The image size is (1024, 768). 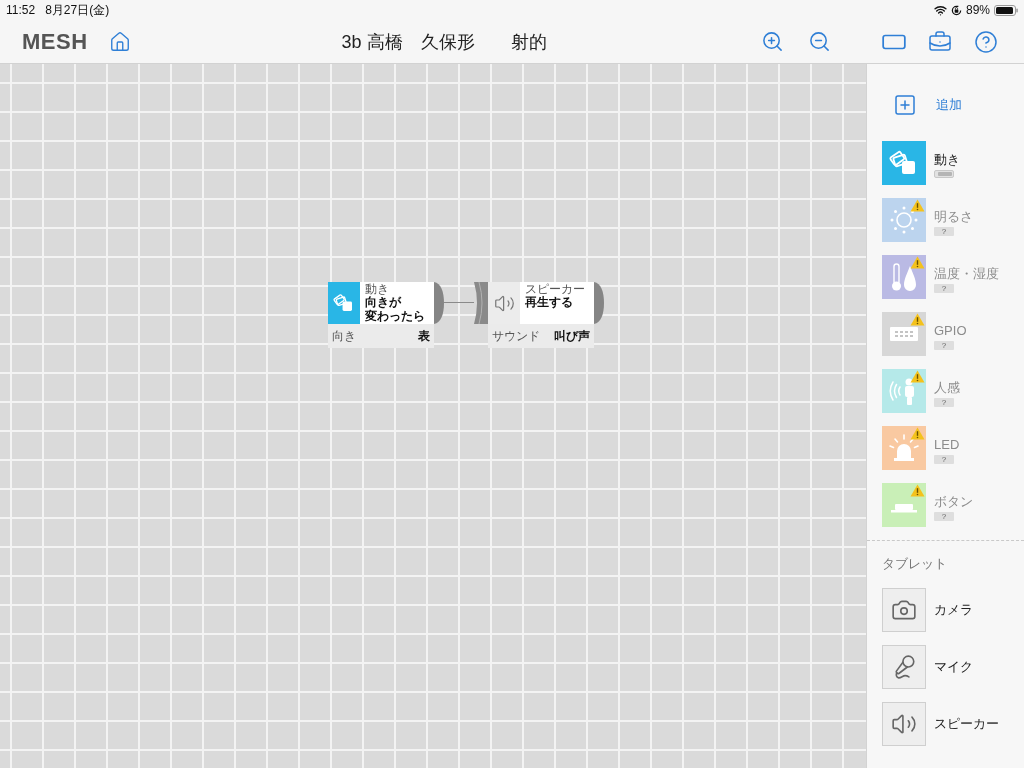 What do you see at coordinates (555, 289) in the screenshot?
I see `node-category: スピーカー` at bounding box center [555, 289].